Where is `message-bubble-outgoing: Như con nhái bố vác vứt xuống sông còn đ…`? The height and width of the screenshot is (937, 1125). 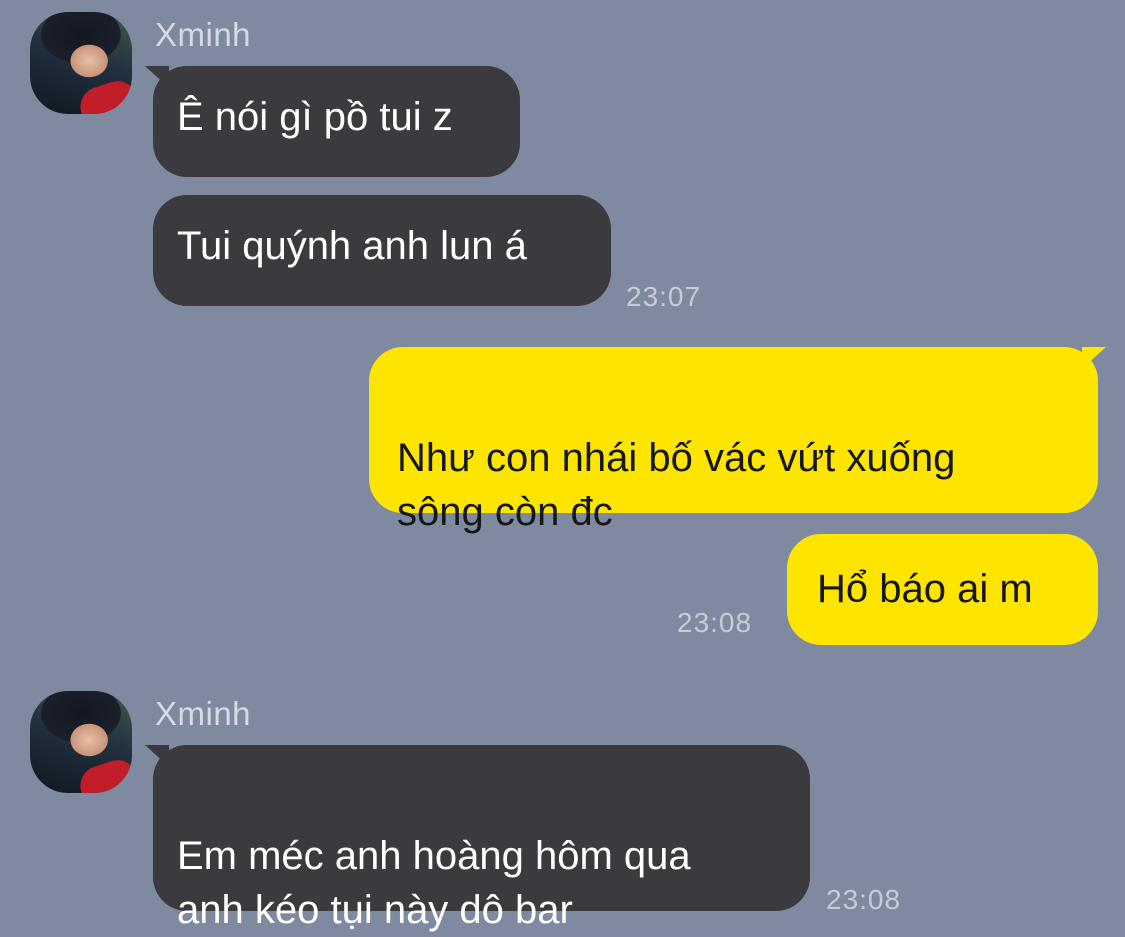
message-bubble-outgoing: Như con nhái bố vác vứt xuống sông còn đ… is located at coordinates (737, 440).